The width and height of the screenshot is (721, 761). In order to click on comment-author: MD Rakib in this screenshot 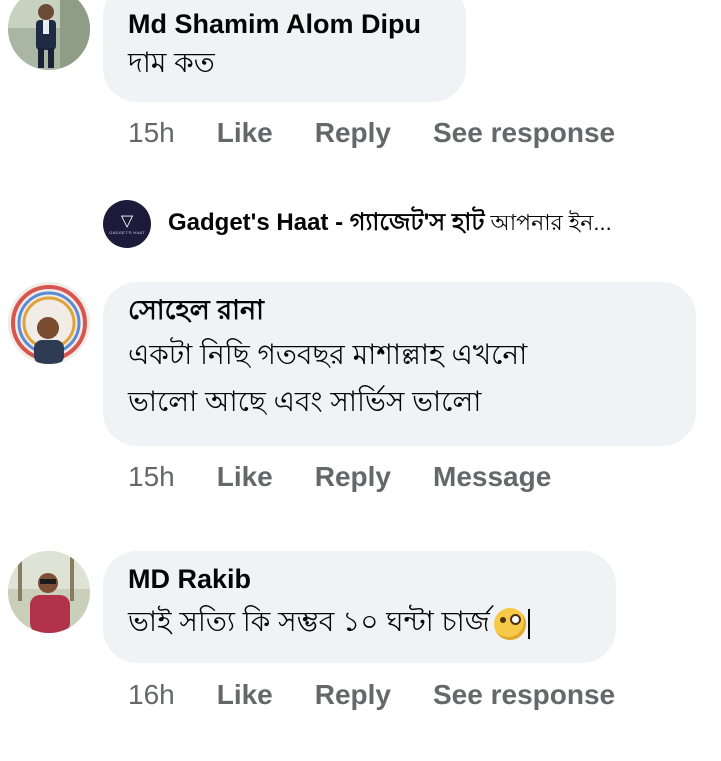, I will do `click(359, 579)`.